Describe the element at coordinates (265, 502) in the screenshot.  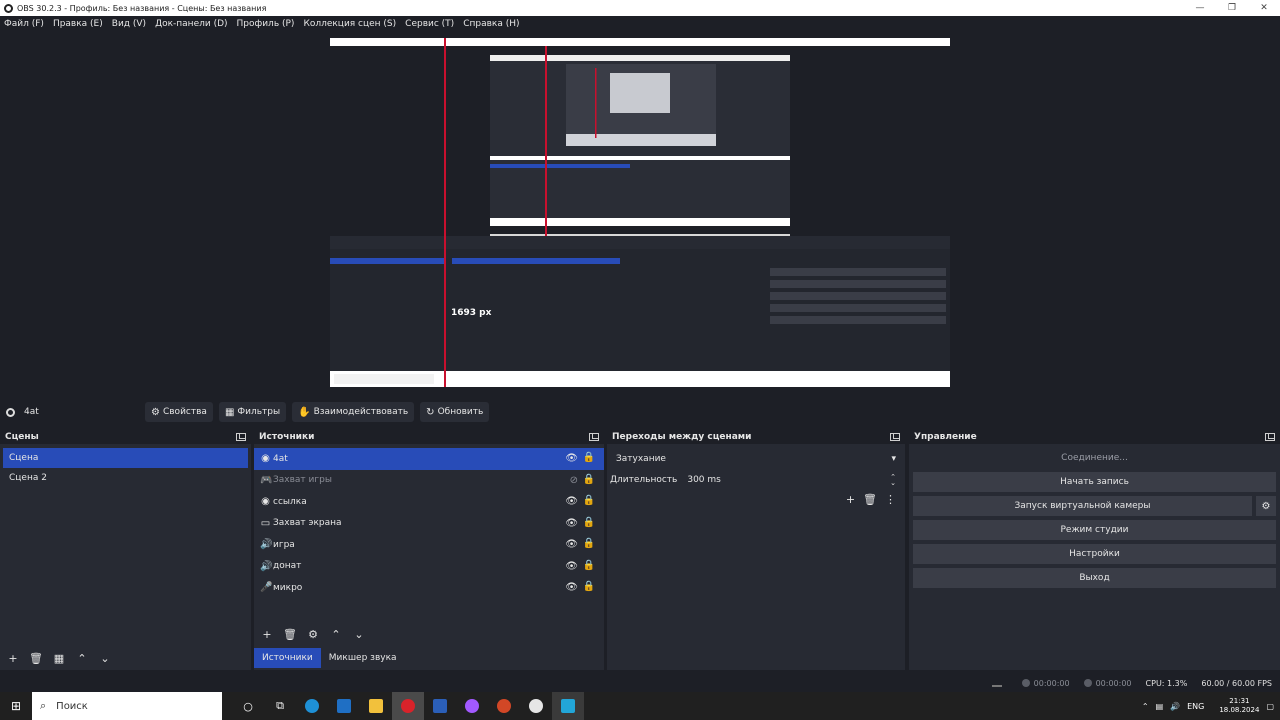
I see `browser-icon: ◉` at that location.